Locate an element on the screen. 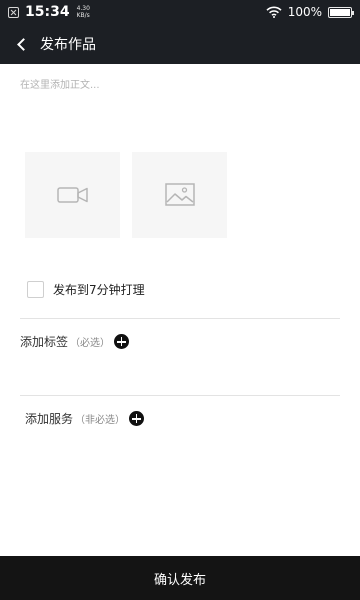 The width and height of the screenshot is (360, 600). status-right: 100% is located at coordinates (310, 12).